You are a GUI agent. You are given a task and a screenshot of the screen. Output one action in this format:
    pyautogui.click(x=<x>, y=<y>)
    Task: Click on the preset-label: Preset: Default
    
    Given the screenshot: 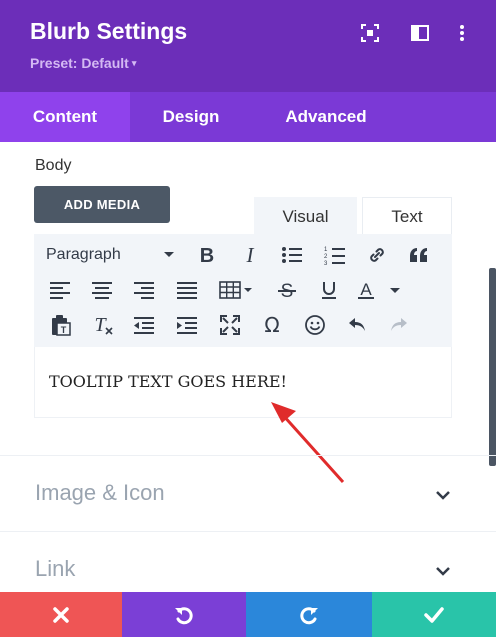 What is the action you would take?
    pyautogui.click(x=79, y=63)
    